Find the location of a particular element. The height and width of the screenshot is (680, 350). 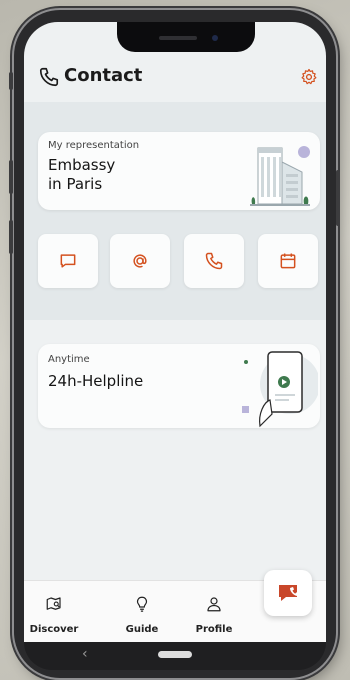

notch is located at coordinates (186, 37).